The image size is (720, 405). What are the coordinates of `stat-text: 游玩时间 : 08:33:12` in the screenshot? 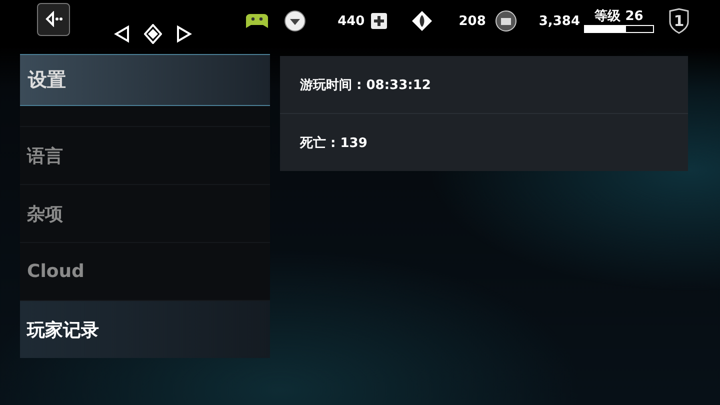 It's located at (365, 85).